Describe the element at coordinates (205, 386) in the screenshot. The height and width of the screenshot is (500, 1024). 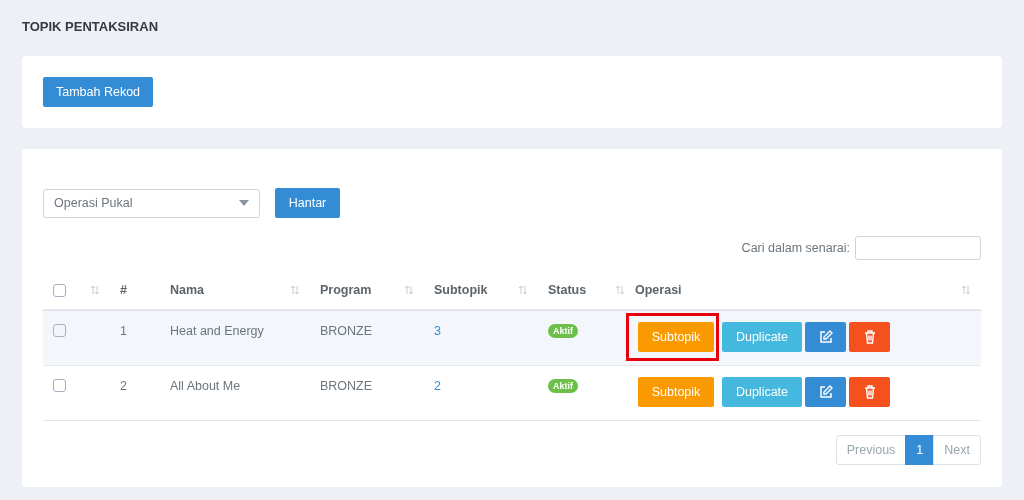
I see `table-cell: All About Me` at that location.